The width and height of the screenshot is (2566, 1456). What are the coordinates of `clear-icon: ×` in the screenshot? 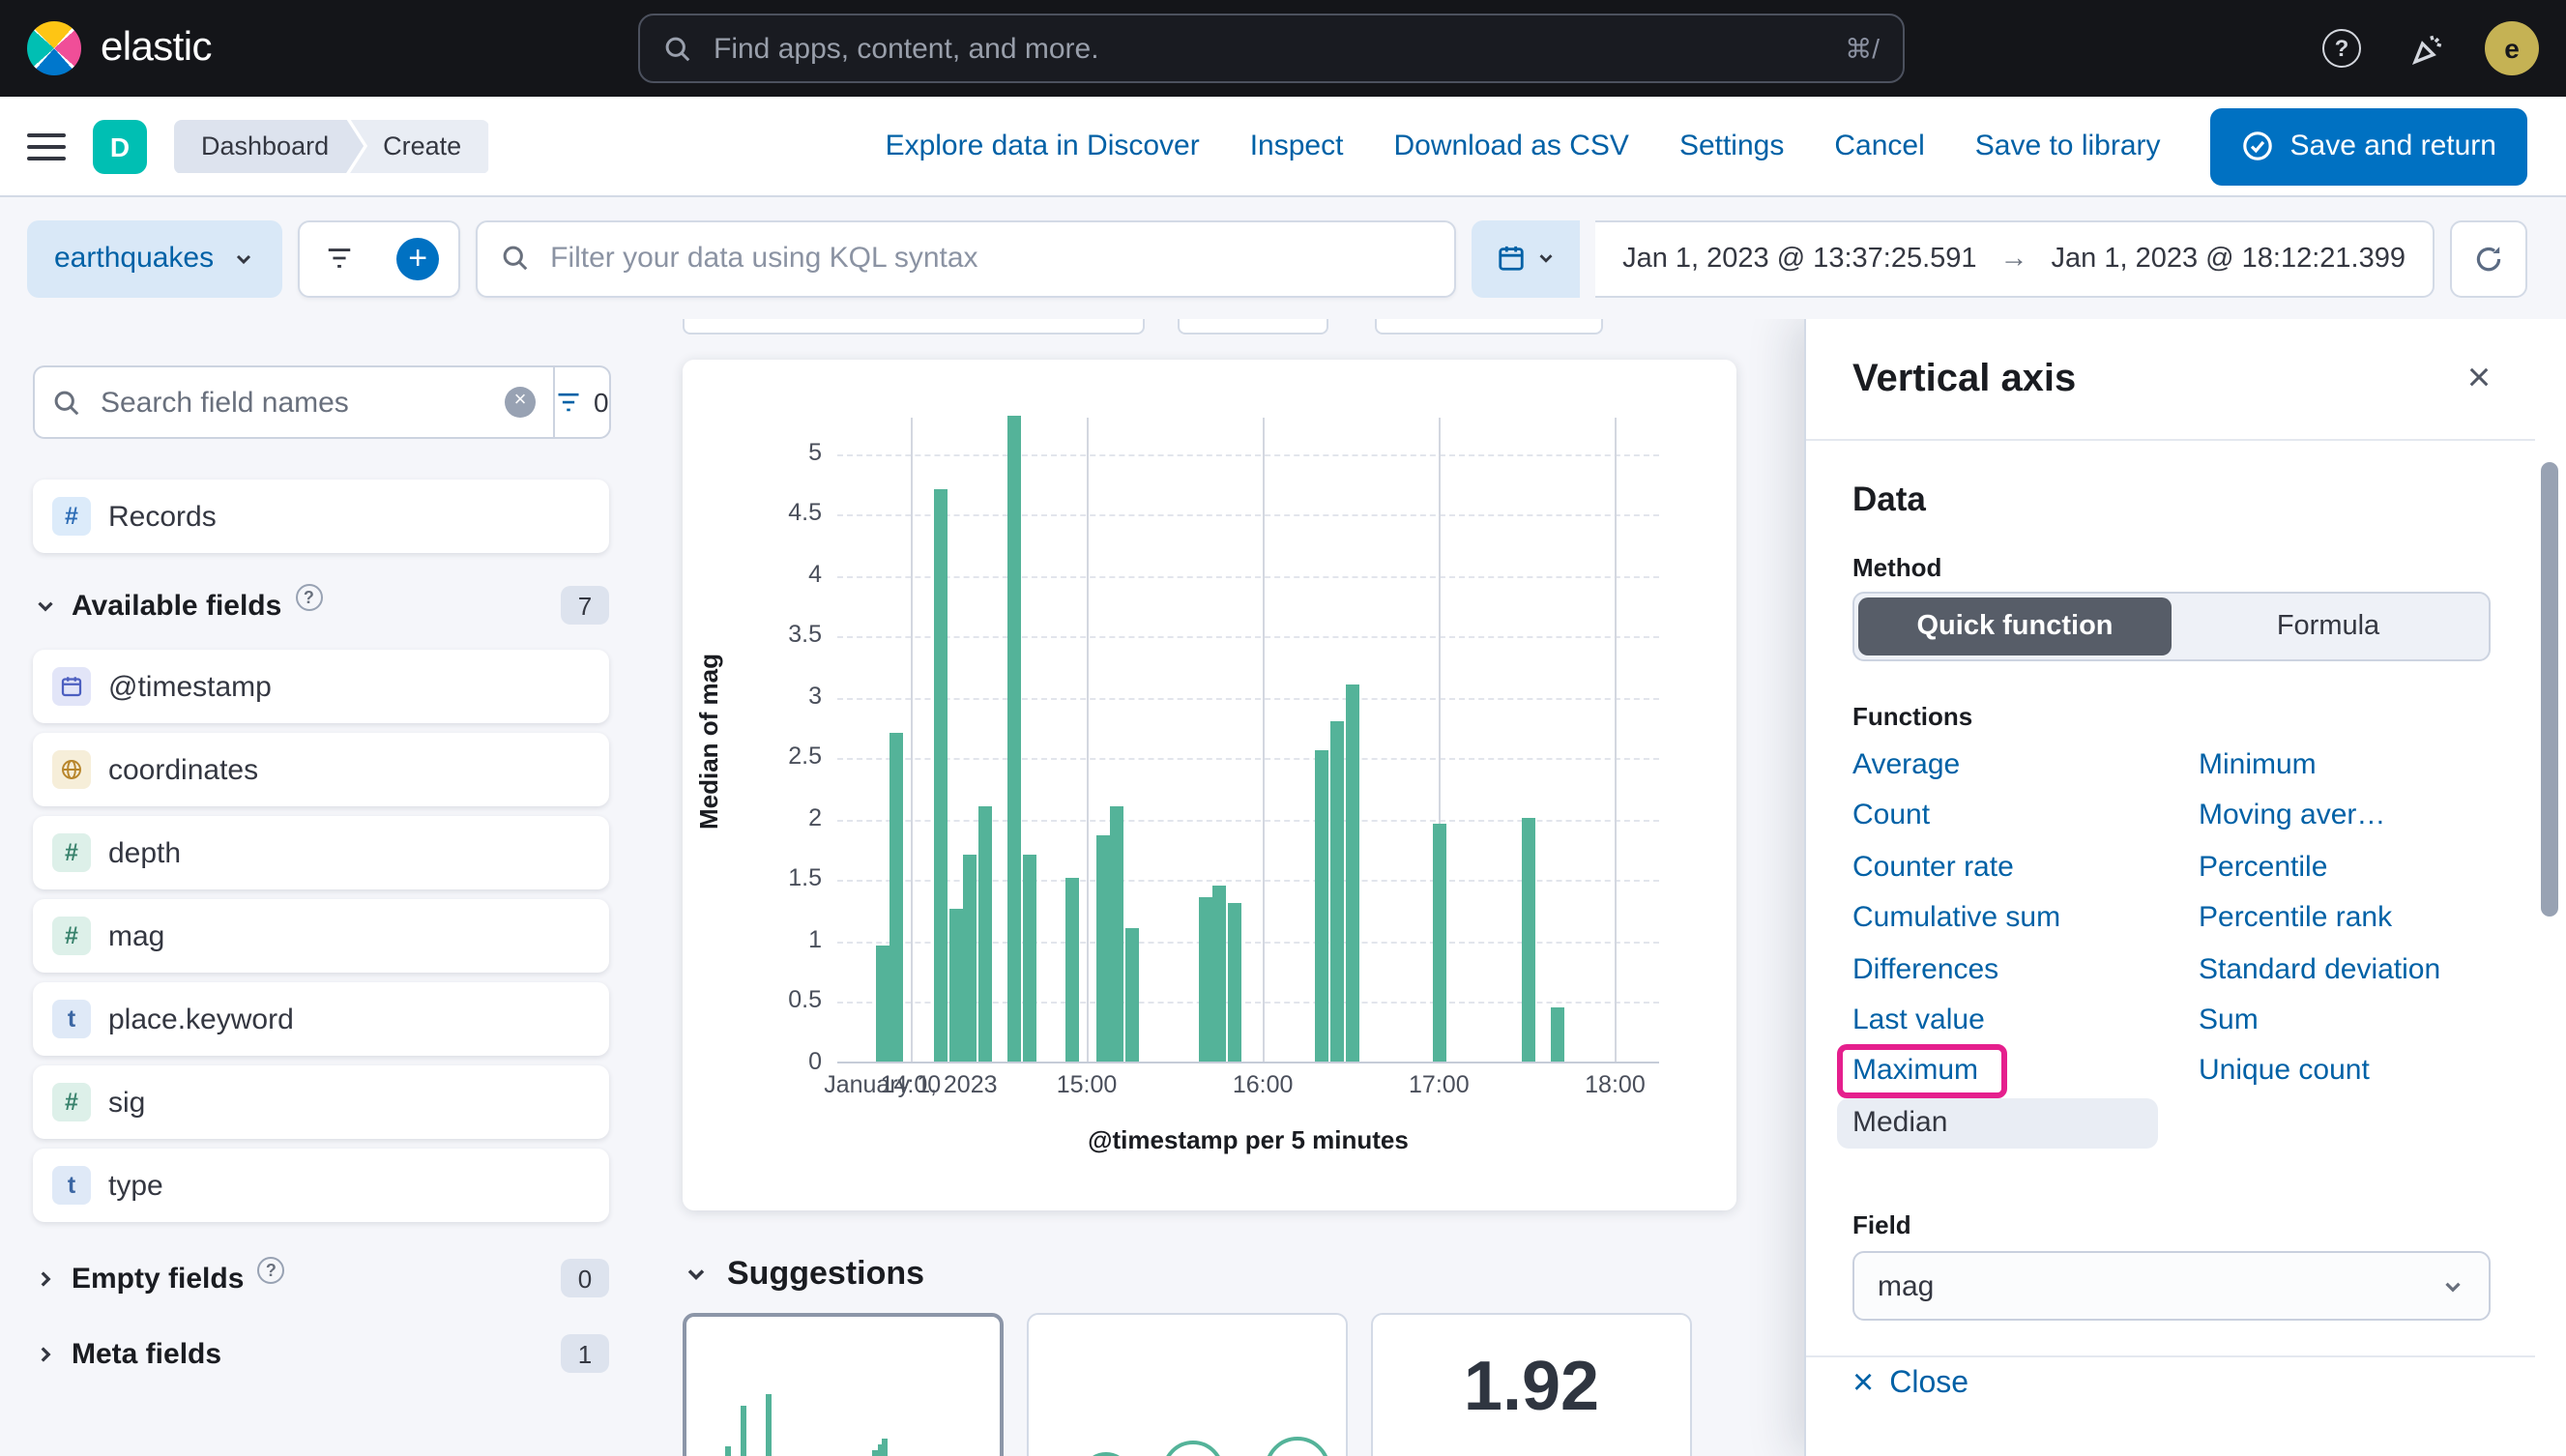 It's located at (520, 403).